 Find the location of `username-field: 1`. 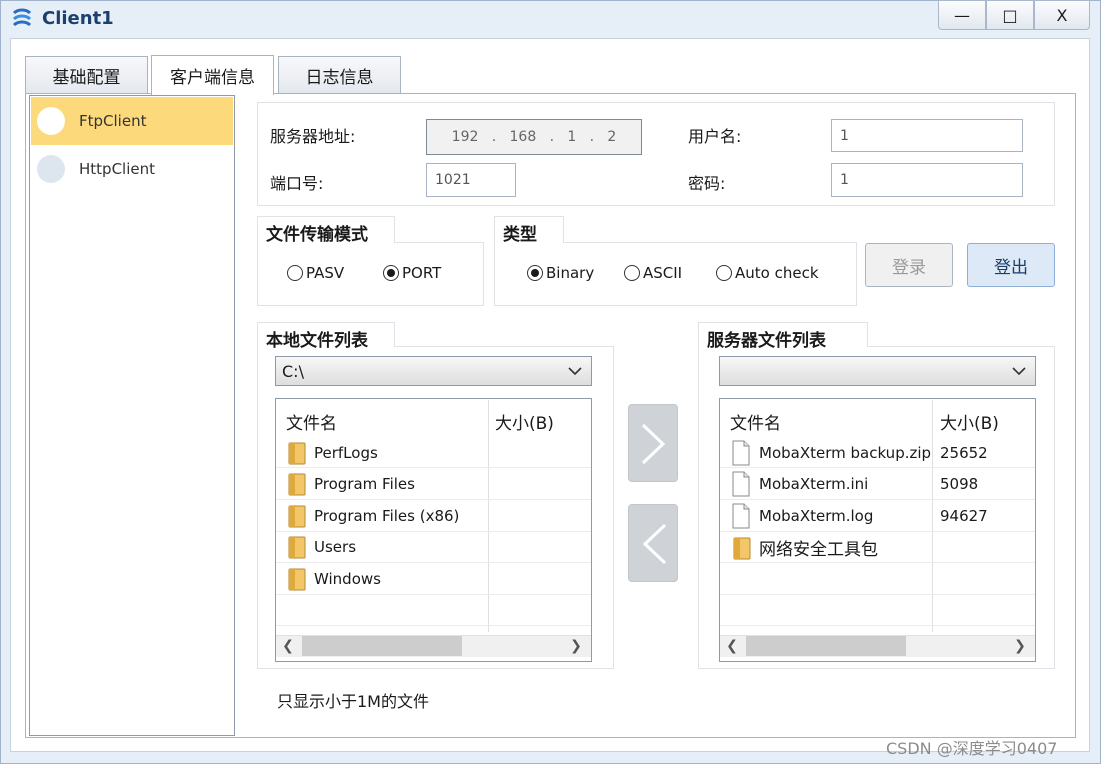

username-field: 1 is located at coordinates (927, 135).